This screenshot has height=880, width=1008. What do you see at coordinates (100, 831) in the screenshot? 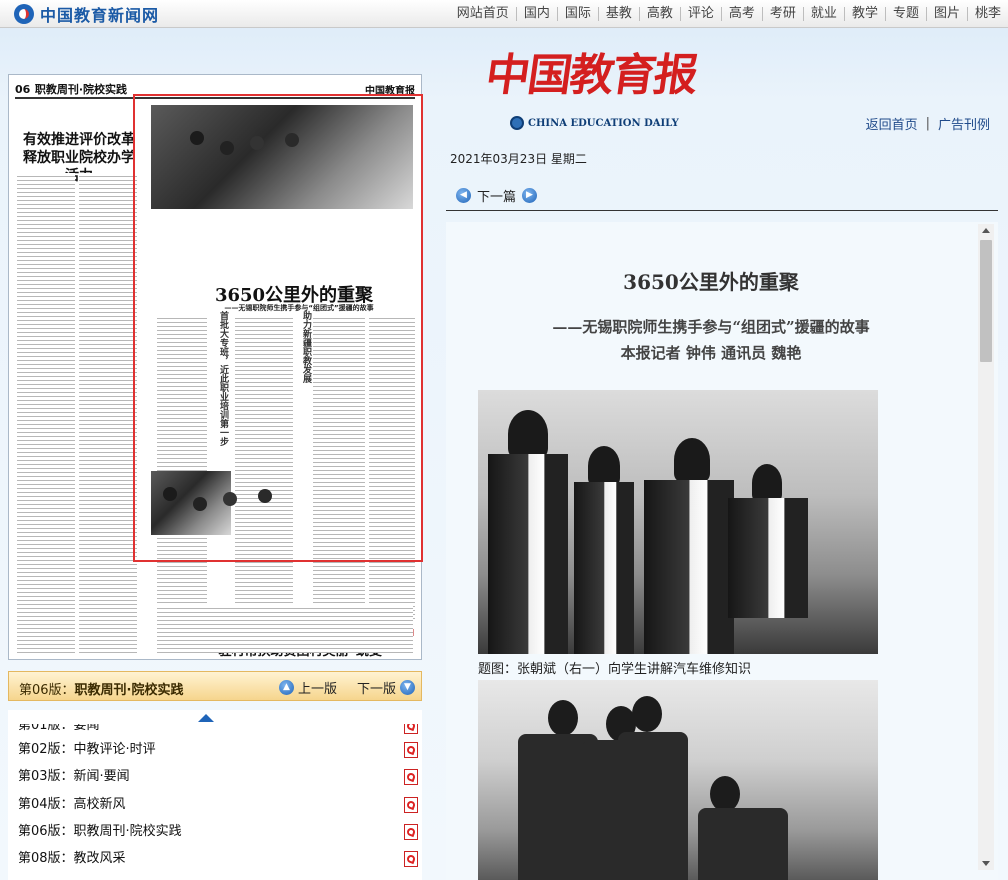
I see `edition-title: 第06版：职教周刊·院校实践` at bounding box center [100, 831].